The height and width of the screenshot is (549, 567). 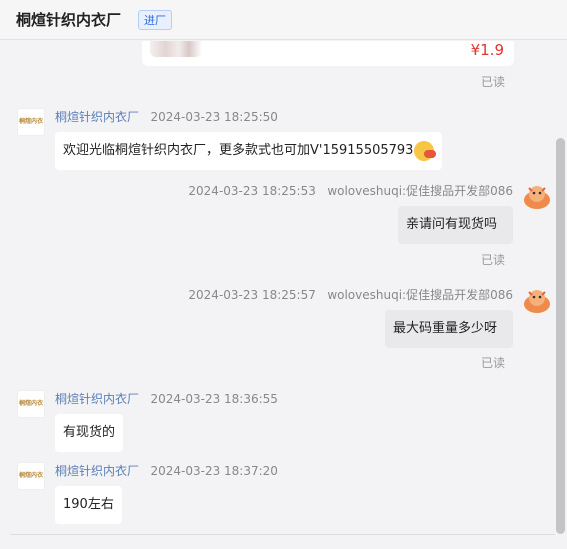 I want to click on product-thumbnail, so click(x=176, y=49).